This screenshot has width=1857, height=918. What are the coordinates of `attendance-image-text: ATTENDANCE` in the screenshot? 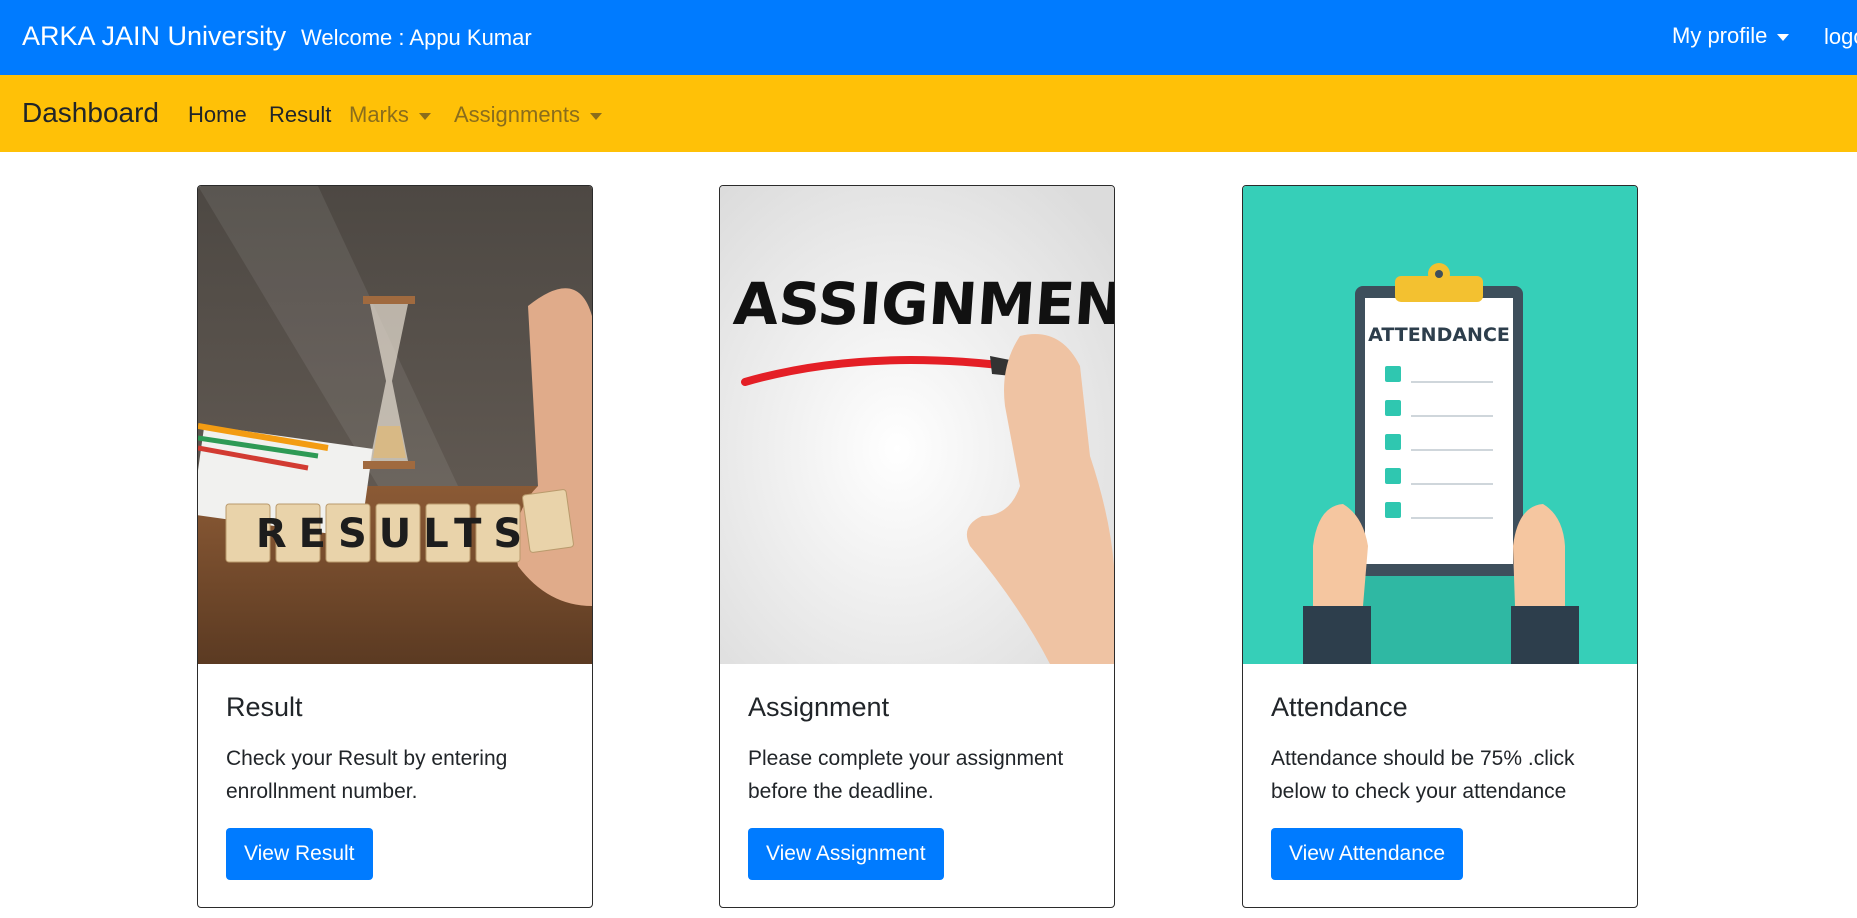 It's located at (1439, 335).